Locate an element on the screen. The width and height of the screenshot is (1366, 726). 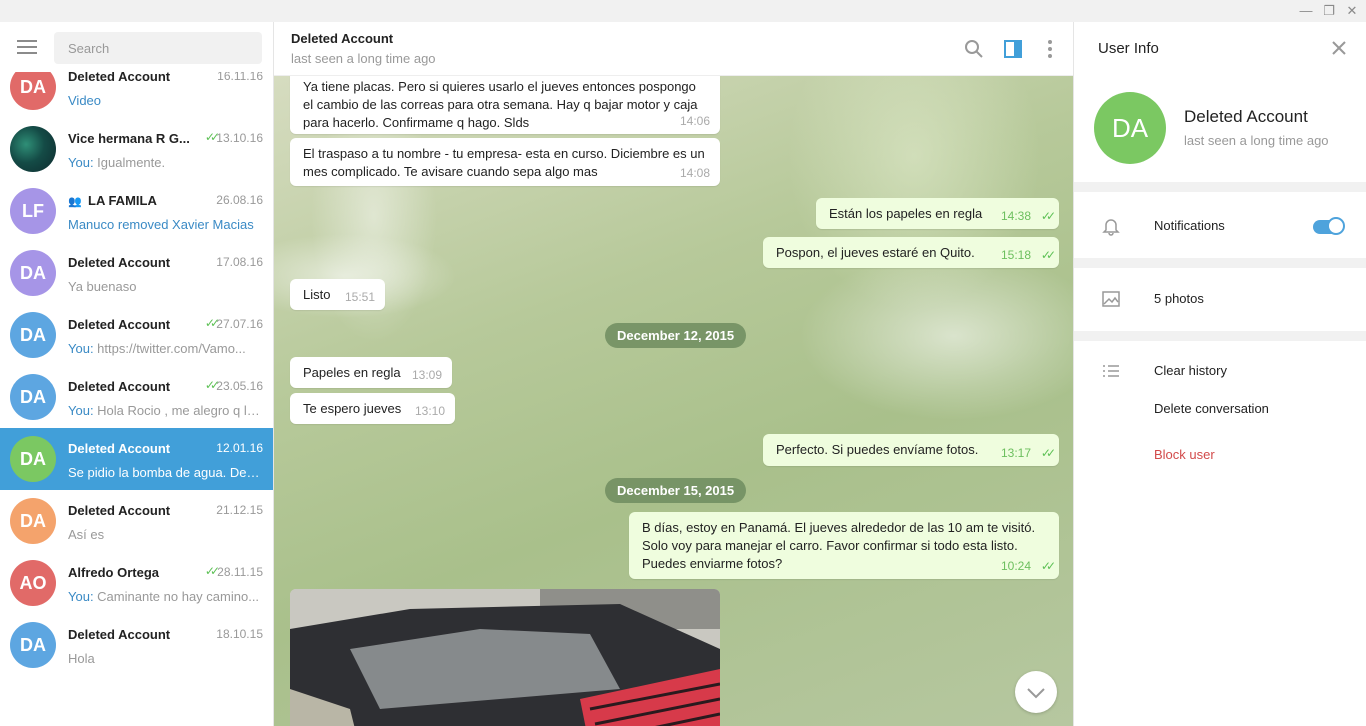
block-user-label: Block user is located at coordinates (1184, 454).